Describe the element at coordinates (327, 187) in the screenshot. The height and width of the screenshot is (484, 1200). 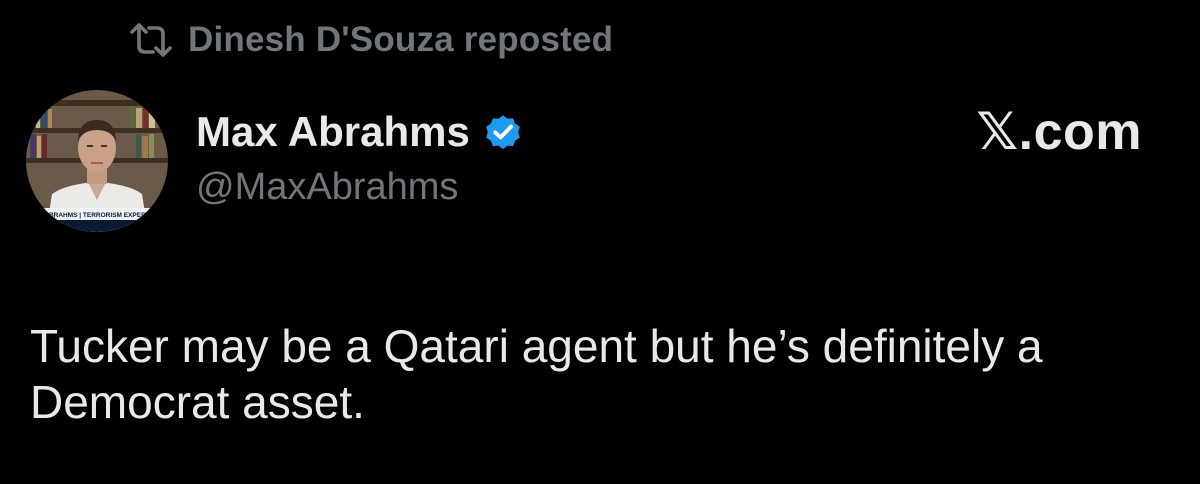
I see `author-handle: @MaxAbrahms` at that location.